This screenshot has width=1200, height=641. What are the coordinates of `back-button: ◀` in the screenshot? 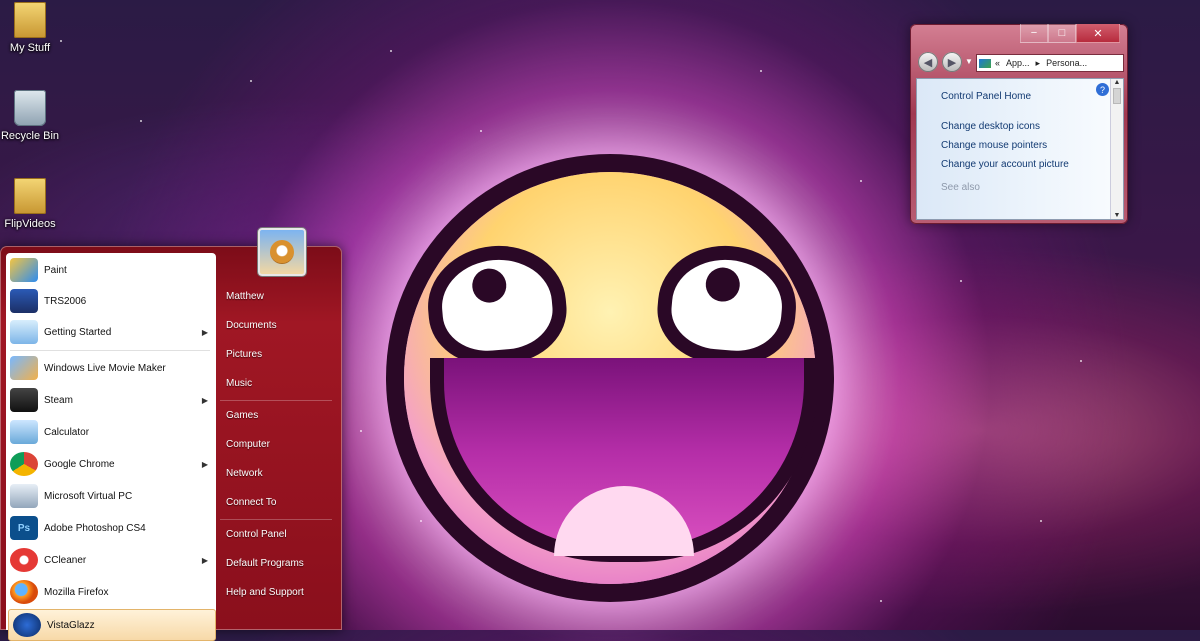 It's located at (928, 62).